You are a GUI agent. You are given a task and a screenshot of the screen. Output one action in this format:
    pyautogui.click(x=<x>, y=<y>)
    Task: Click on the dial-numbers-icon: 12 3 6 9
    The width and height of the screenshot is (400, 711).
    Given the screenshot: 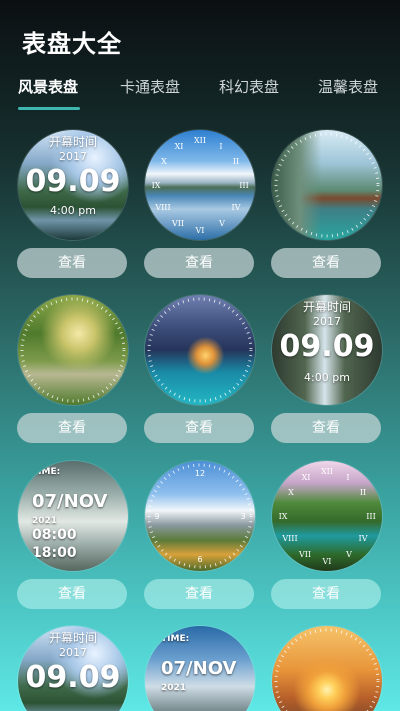 What is the action you would take?
    pyautogui.click(x=200, y=516)
    